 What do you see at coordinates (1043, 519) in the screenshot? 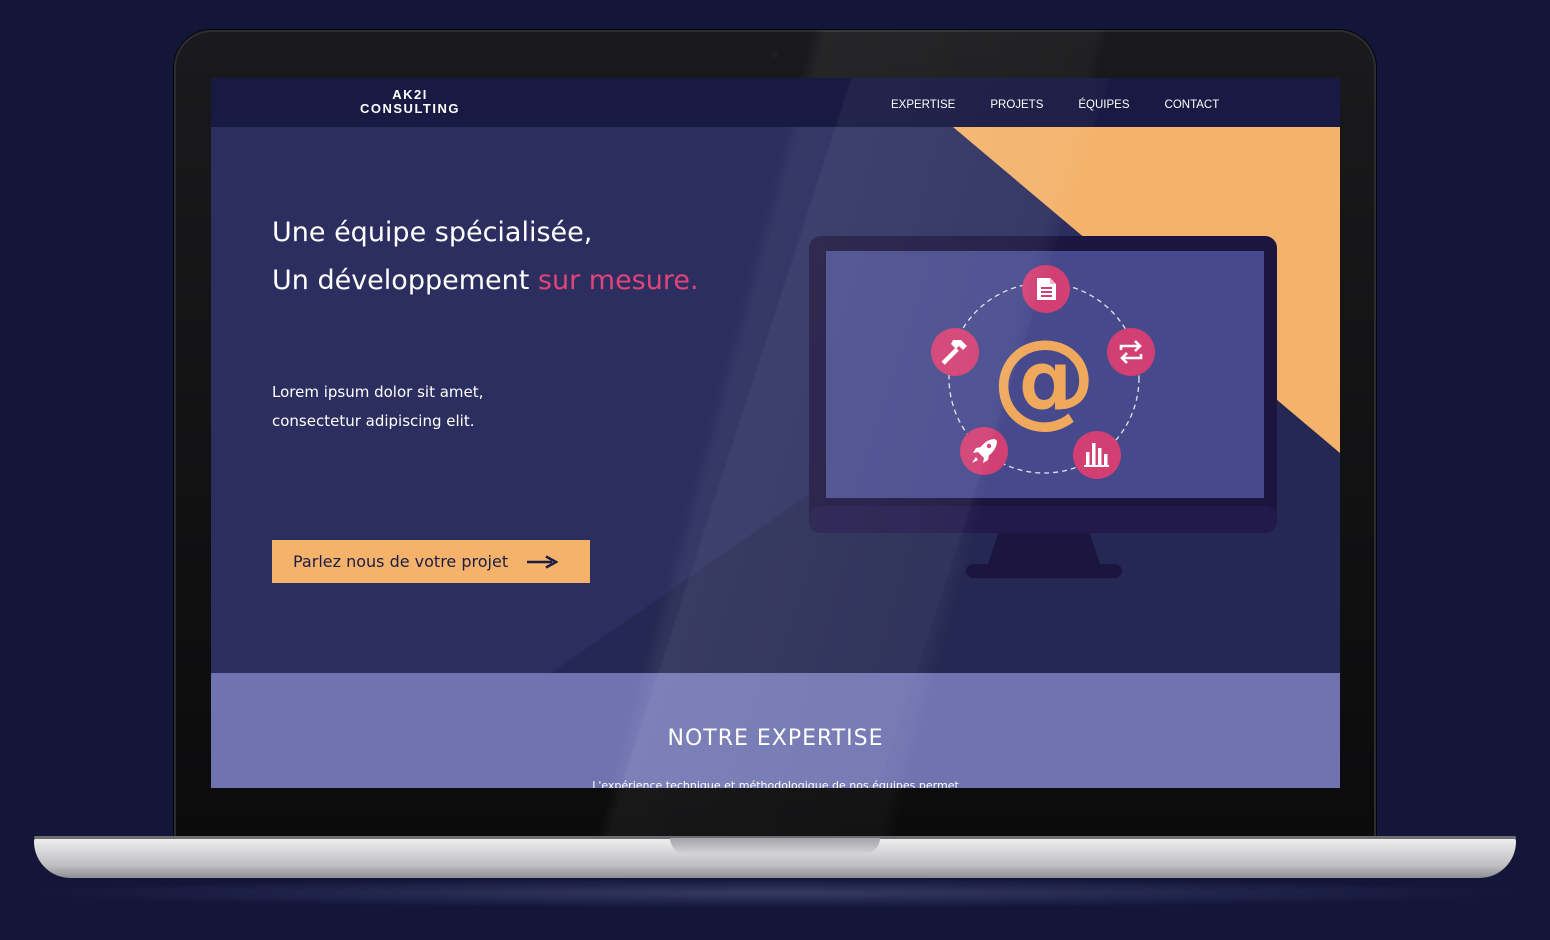
I see `monitor-chin` at bounding box center [1043, 519].